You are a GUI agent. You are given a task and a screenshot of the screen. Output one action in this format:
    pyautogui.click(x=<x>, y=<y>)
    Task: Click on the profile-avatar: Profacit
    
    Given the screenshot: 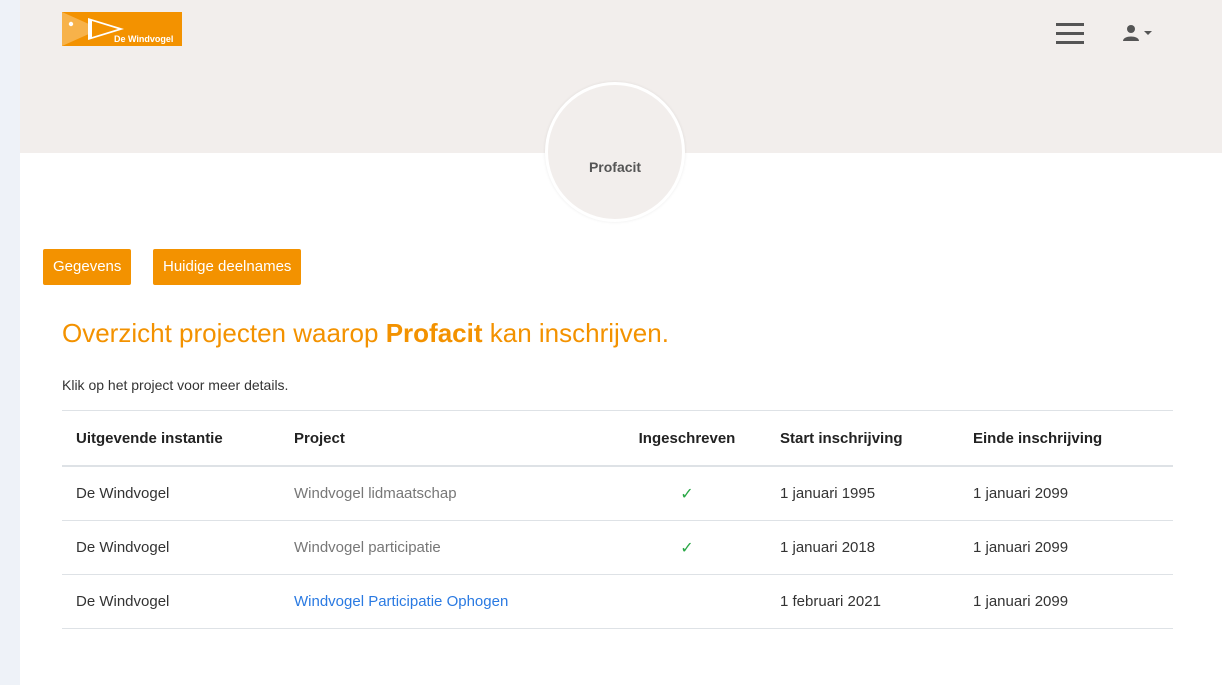 What is the action you would take?
    pyautogui.click(x=615, y=152)
    